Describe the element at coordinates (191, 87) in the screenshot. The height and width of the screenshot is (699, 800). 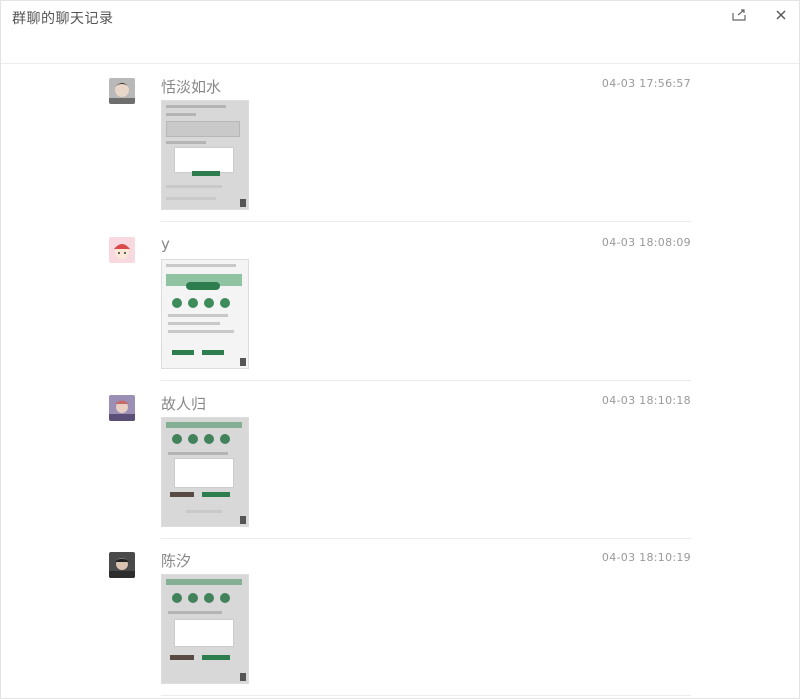
I see `sender-name: 恬淡如水` at that location.